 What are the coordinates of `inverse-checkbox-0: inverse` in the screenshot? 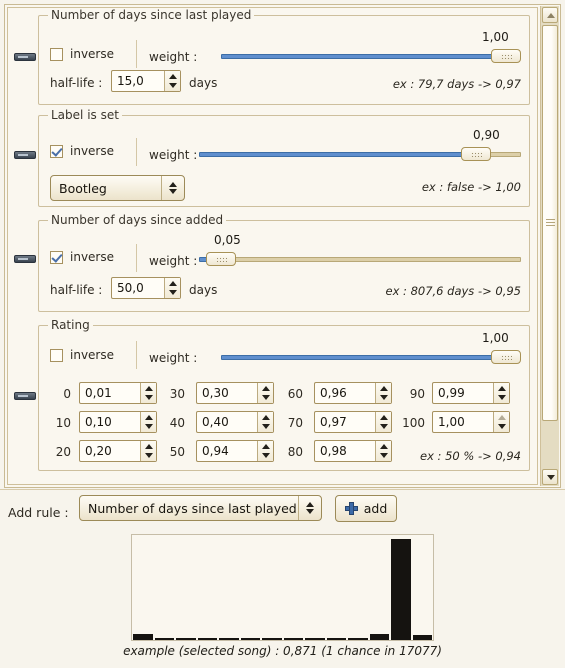 It's located at (82, 54).